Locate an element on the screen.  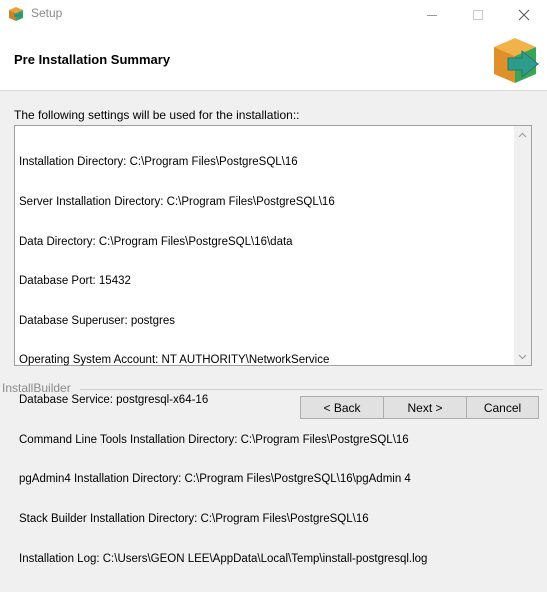
page-title: Pre Installation Summary is located at coordinates (92, 59).